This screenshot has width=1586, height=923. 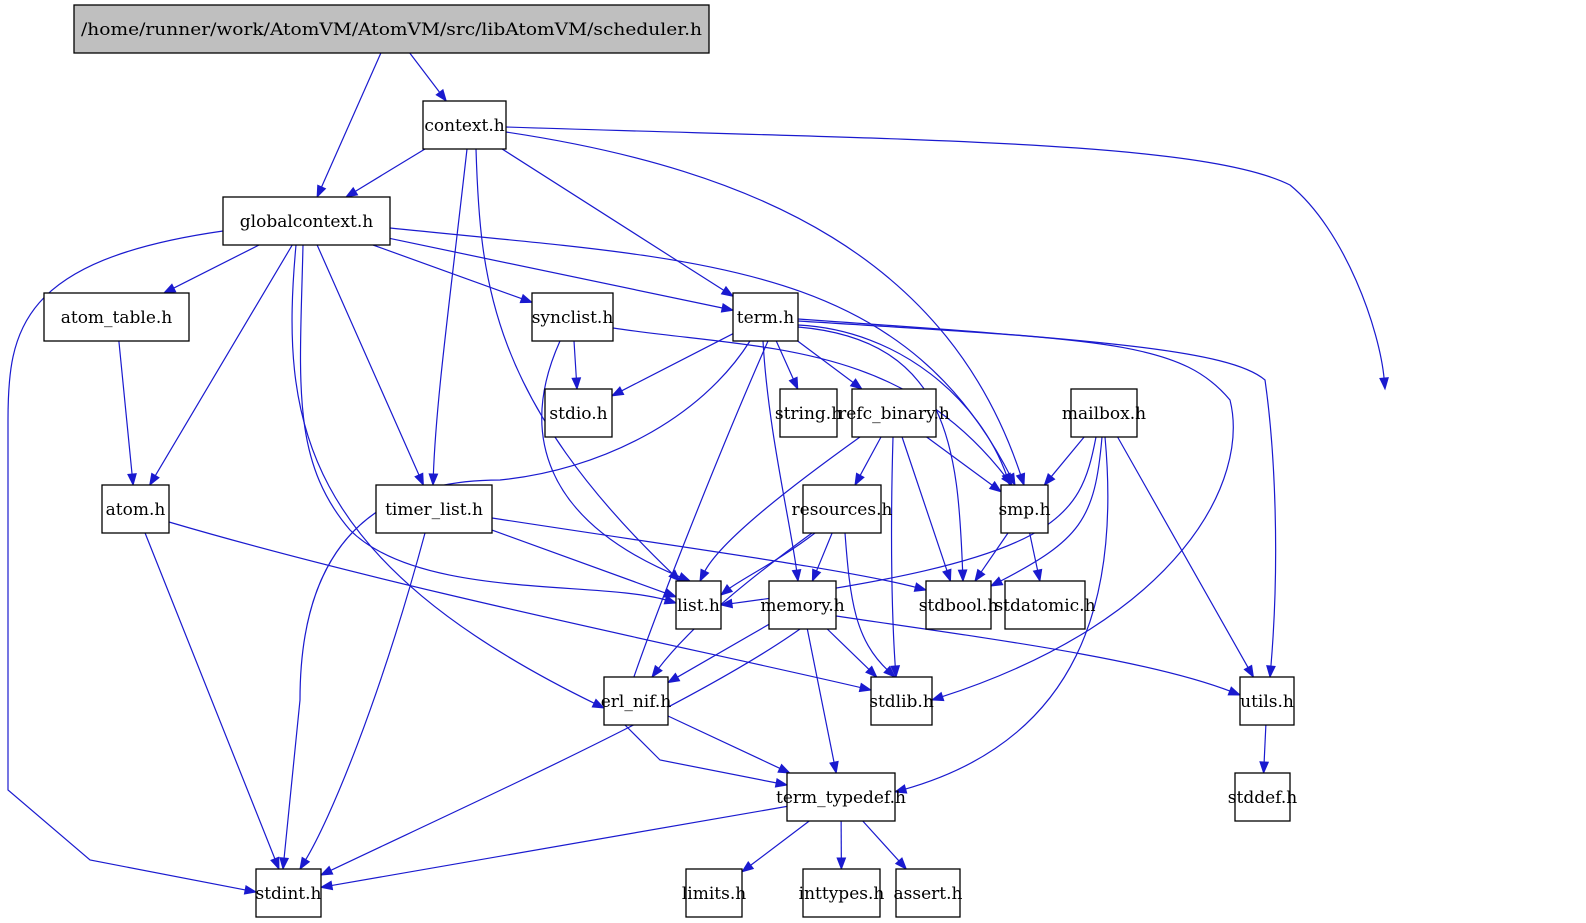 I want to click on node-memory: memory.h, so click(x=802, y=605).